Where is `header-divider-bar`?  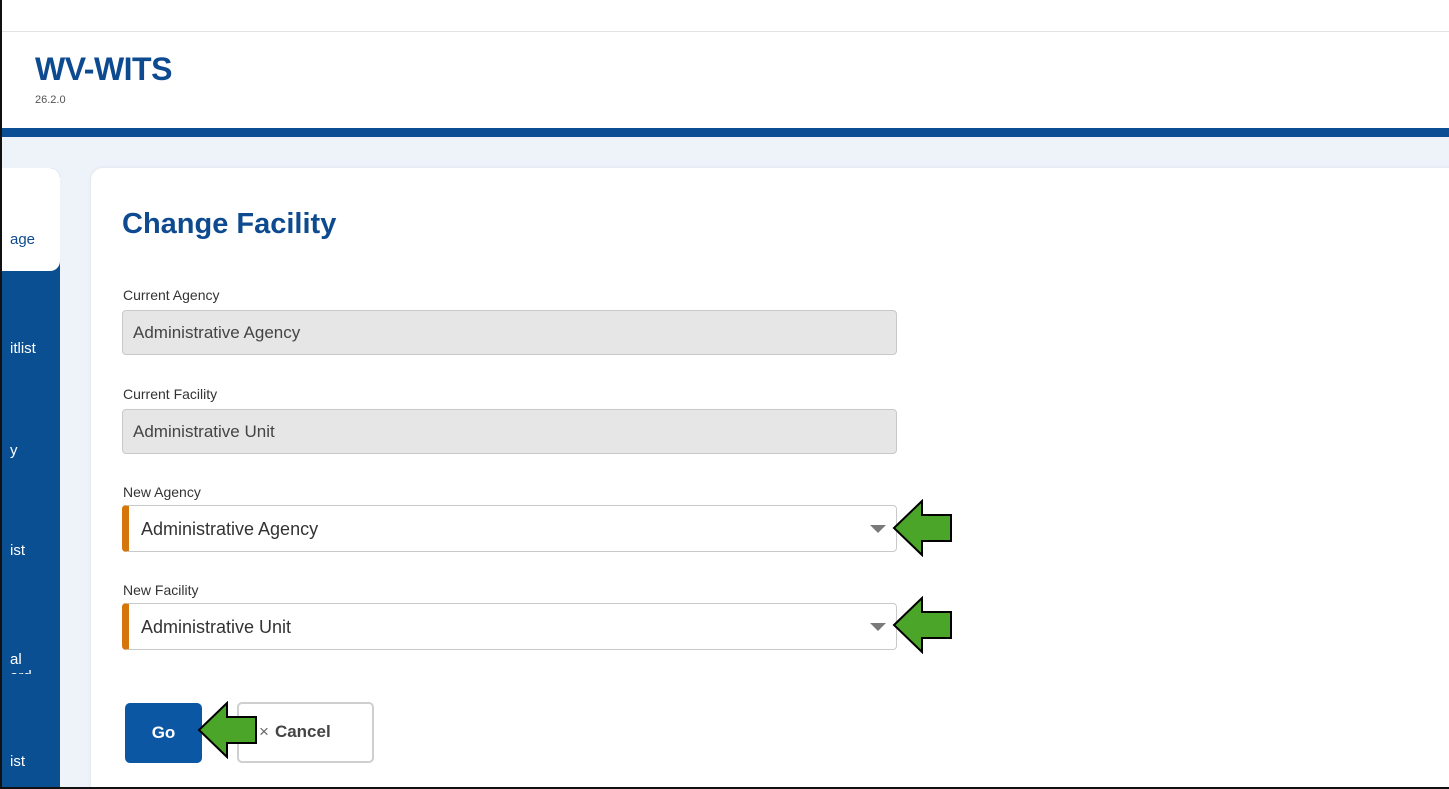
header-divider-bar is located at coordinates (725, 132).